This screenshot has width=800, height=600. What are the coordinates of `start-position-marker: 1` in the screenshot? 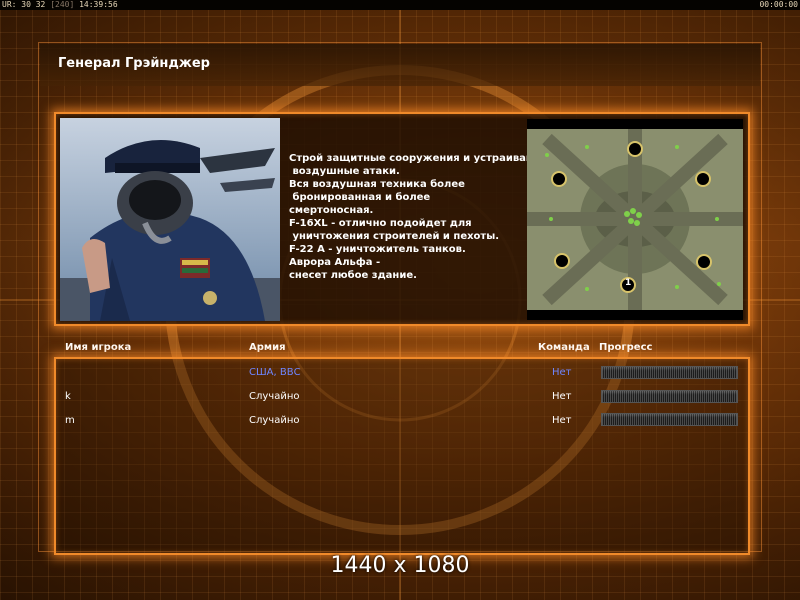 It's located at (628, 283).